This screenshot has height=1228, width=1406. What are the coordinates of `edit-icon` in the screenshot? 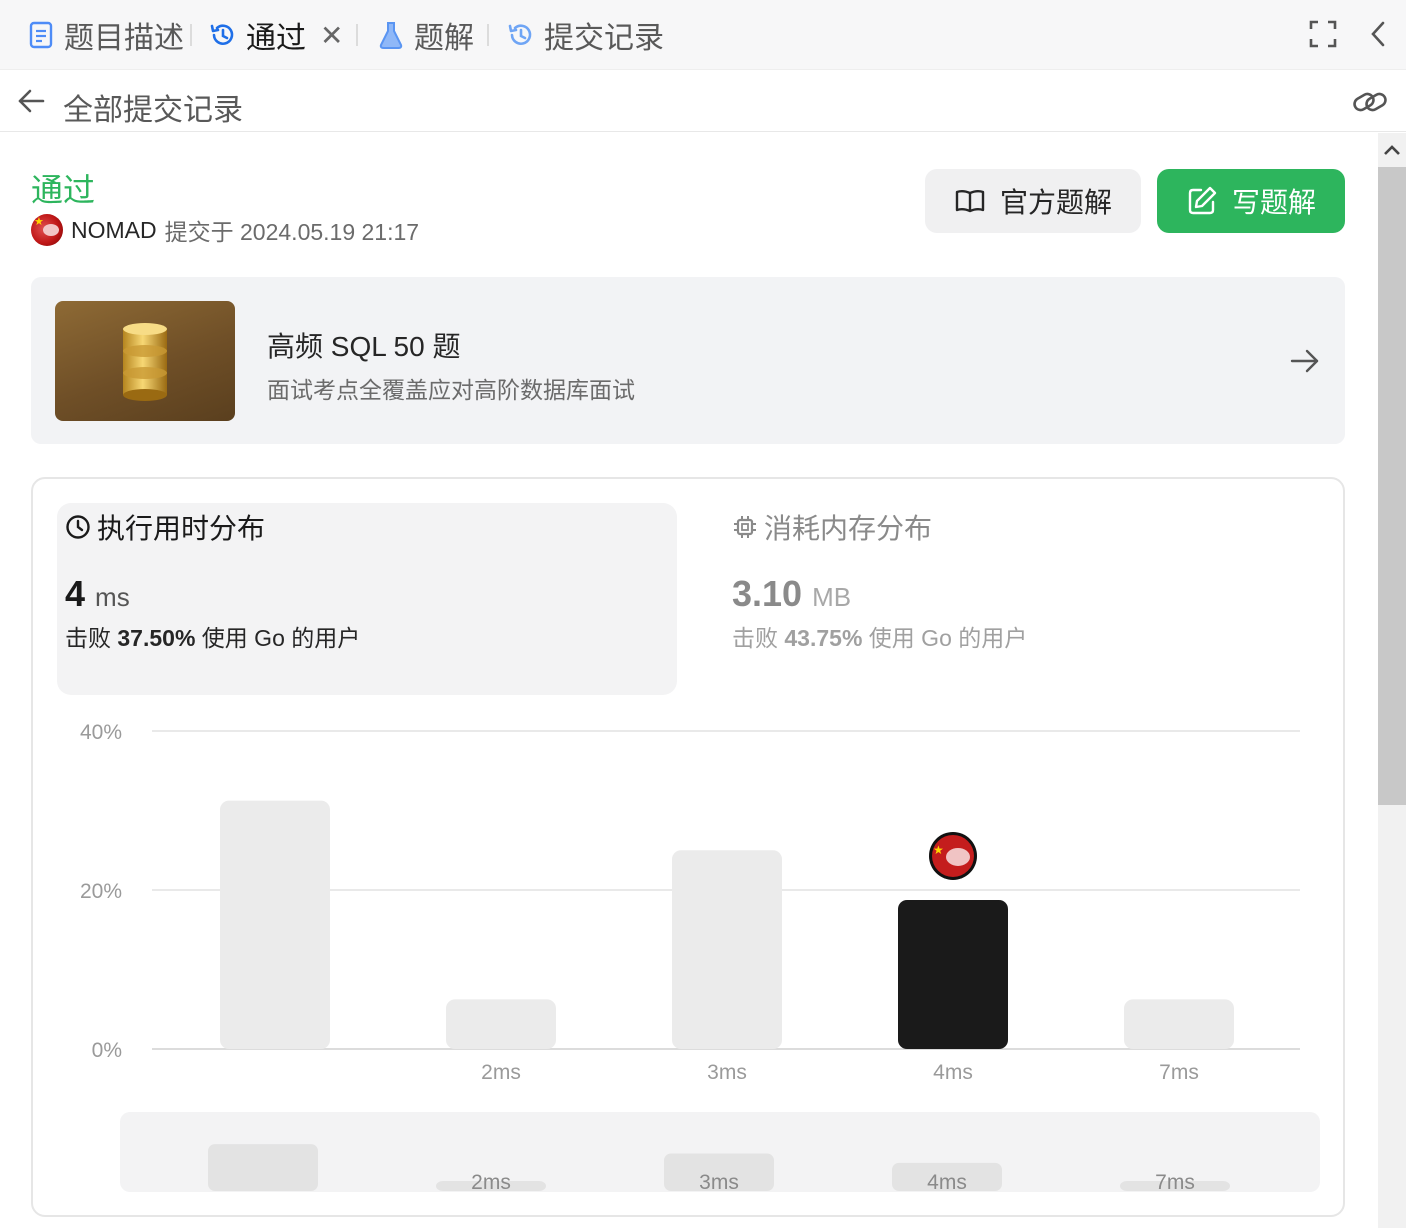 It's located at (1202, 201).